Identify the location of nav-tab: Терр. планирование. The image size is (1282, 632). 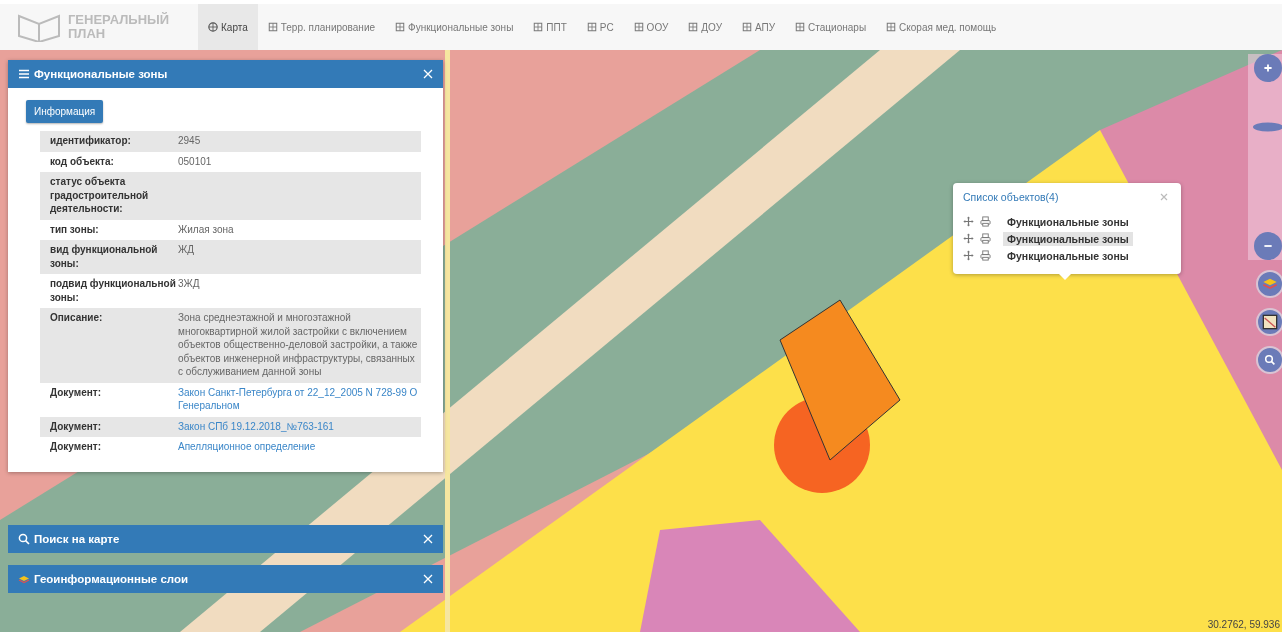
(321, 27).